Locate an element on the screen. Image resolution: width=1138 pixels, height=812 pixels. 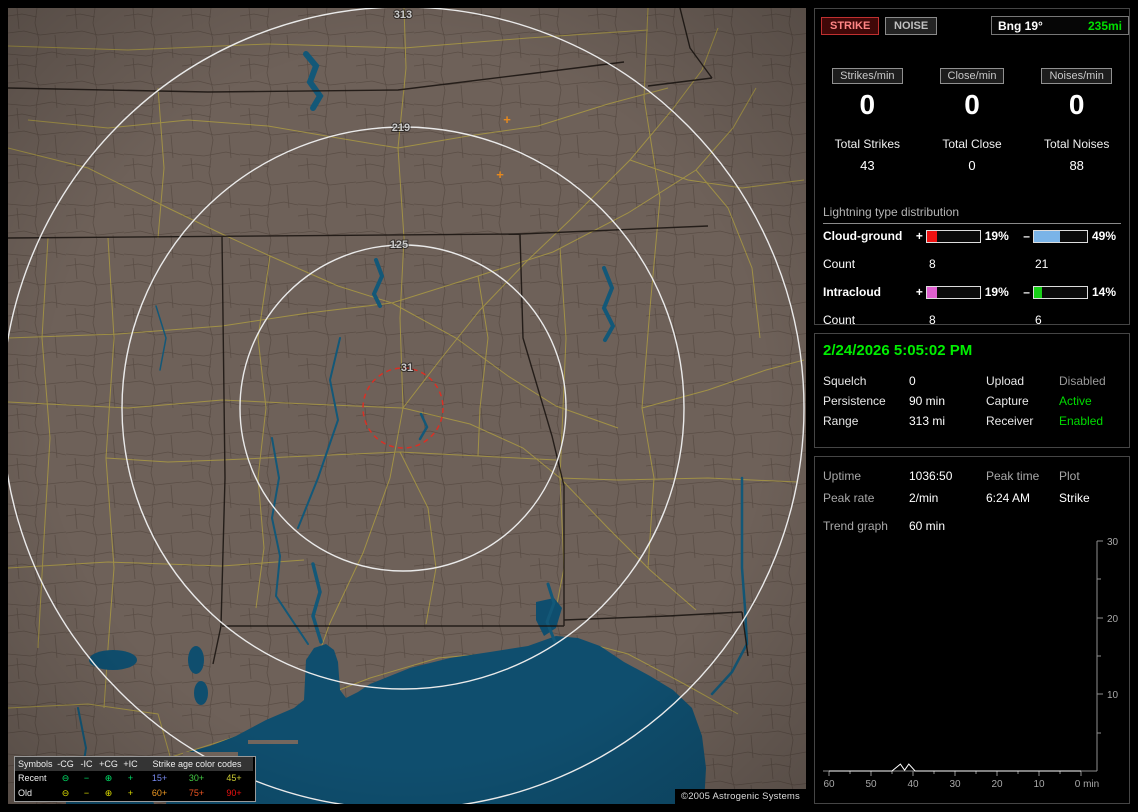
legend-row-old-label: Old is located at coordinates (25, 793).